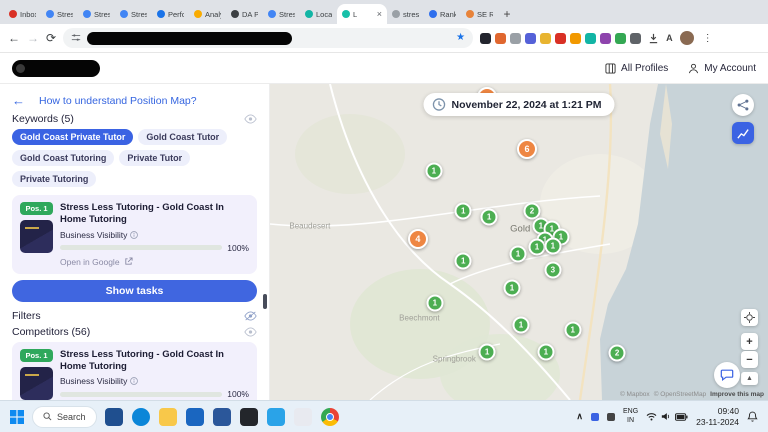 This screenshot has height=432, width=768. What do you see at coordinates (617, 353) in the screenshot?
I see `map-marker: 2` at bounding box center [617, 353].